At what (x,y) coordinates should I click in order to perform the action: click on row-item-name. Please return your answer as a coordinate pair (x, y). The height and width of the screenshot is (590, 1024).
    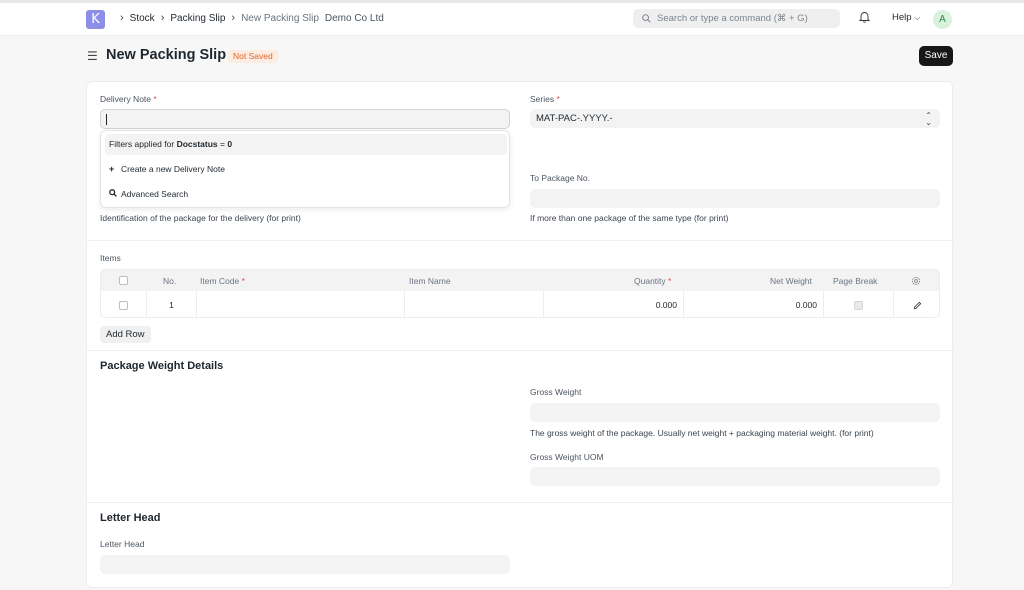
    Looking at the image, I should click on (473, 304).